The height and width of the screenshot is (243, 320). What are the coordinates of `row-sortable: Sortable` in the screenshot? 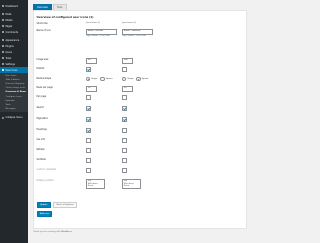 It's located at (140, 161).